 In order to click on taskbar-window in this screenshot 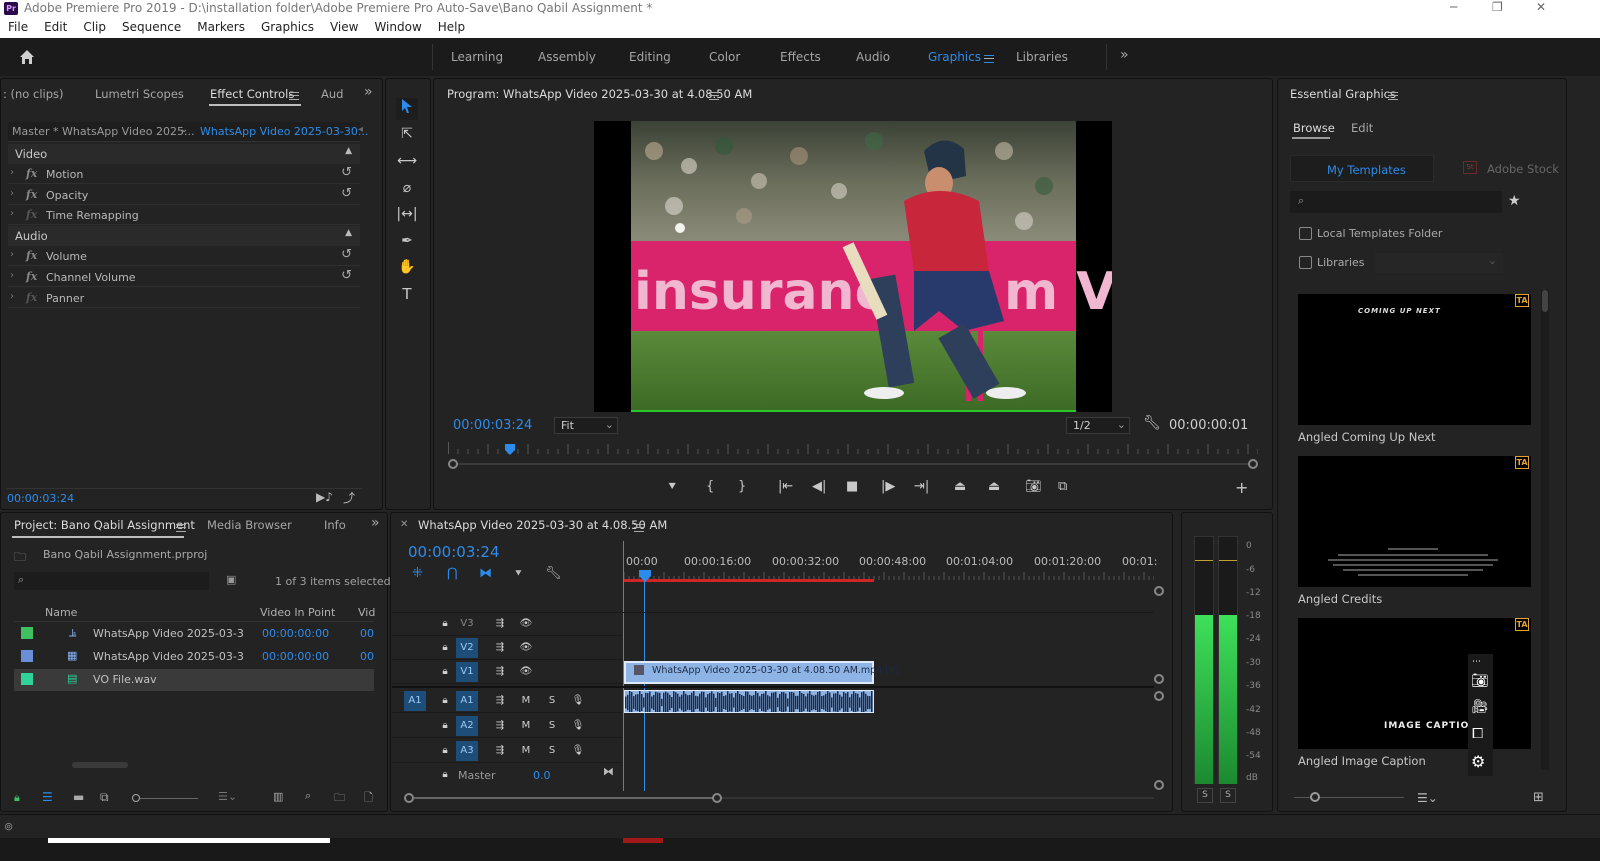, I will do `click(189, 840)`.